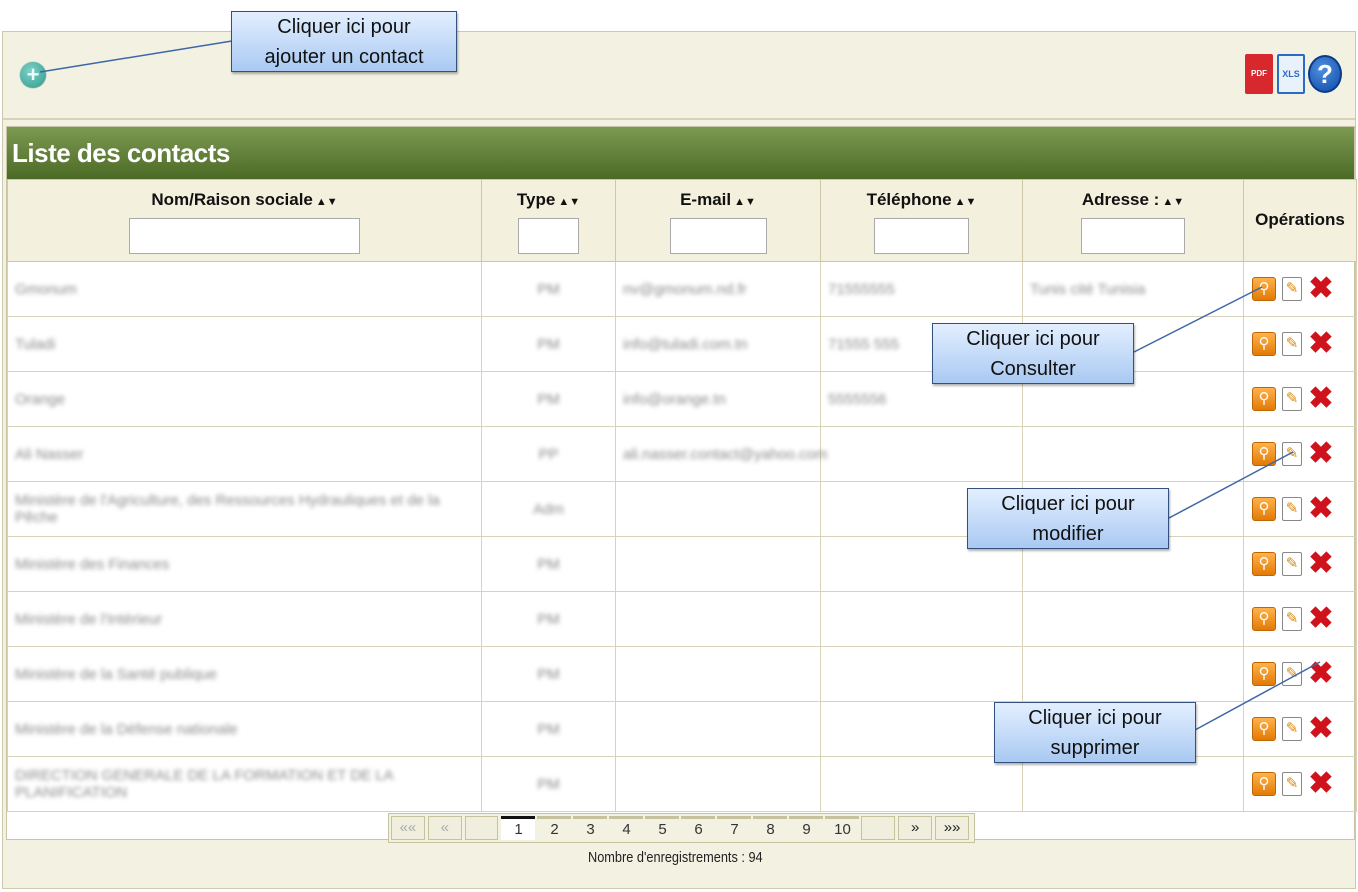 This screenshot has width=1358, height=892. Describe the element at coordinates (344, 57) in the screenshot. I see `callout-line: ajouter un contact` at that location.